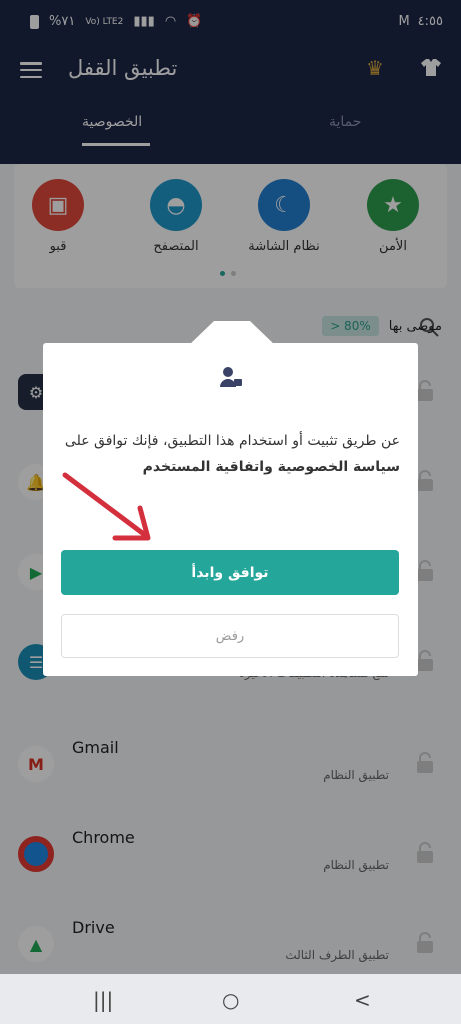 The image size is (461, 1024). What do you see at coordinates (103, 1000) in the screenshot?
I see `recent-apps-button: |||` at bounding box center [103, 1000].